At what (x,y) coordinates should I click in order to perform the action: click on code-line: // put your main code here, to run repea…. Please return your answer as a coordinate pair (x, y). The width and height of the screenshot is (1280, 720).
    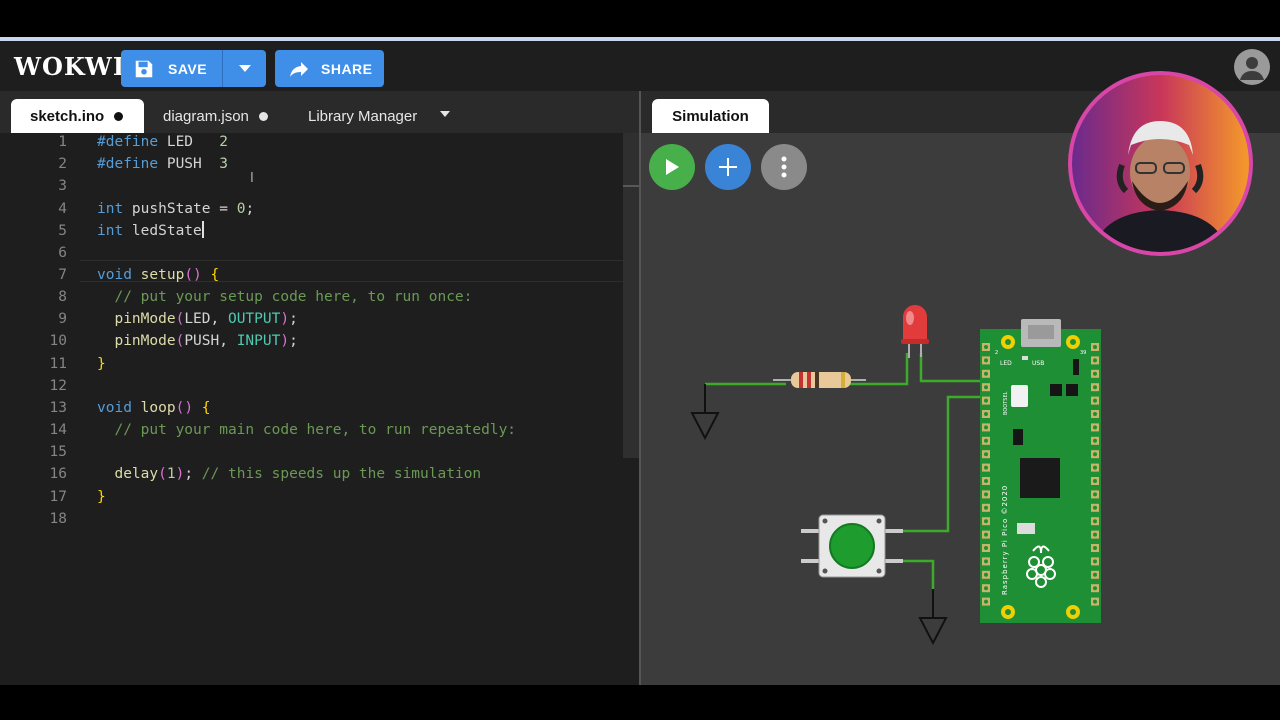
    Looking at the image, I should click on (306, 430).